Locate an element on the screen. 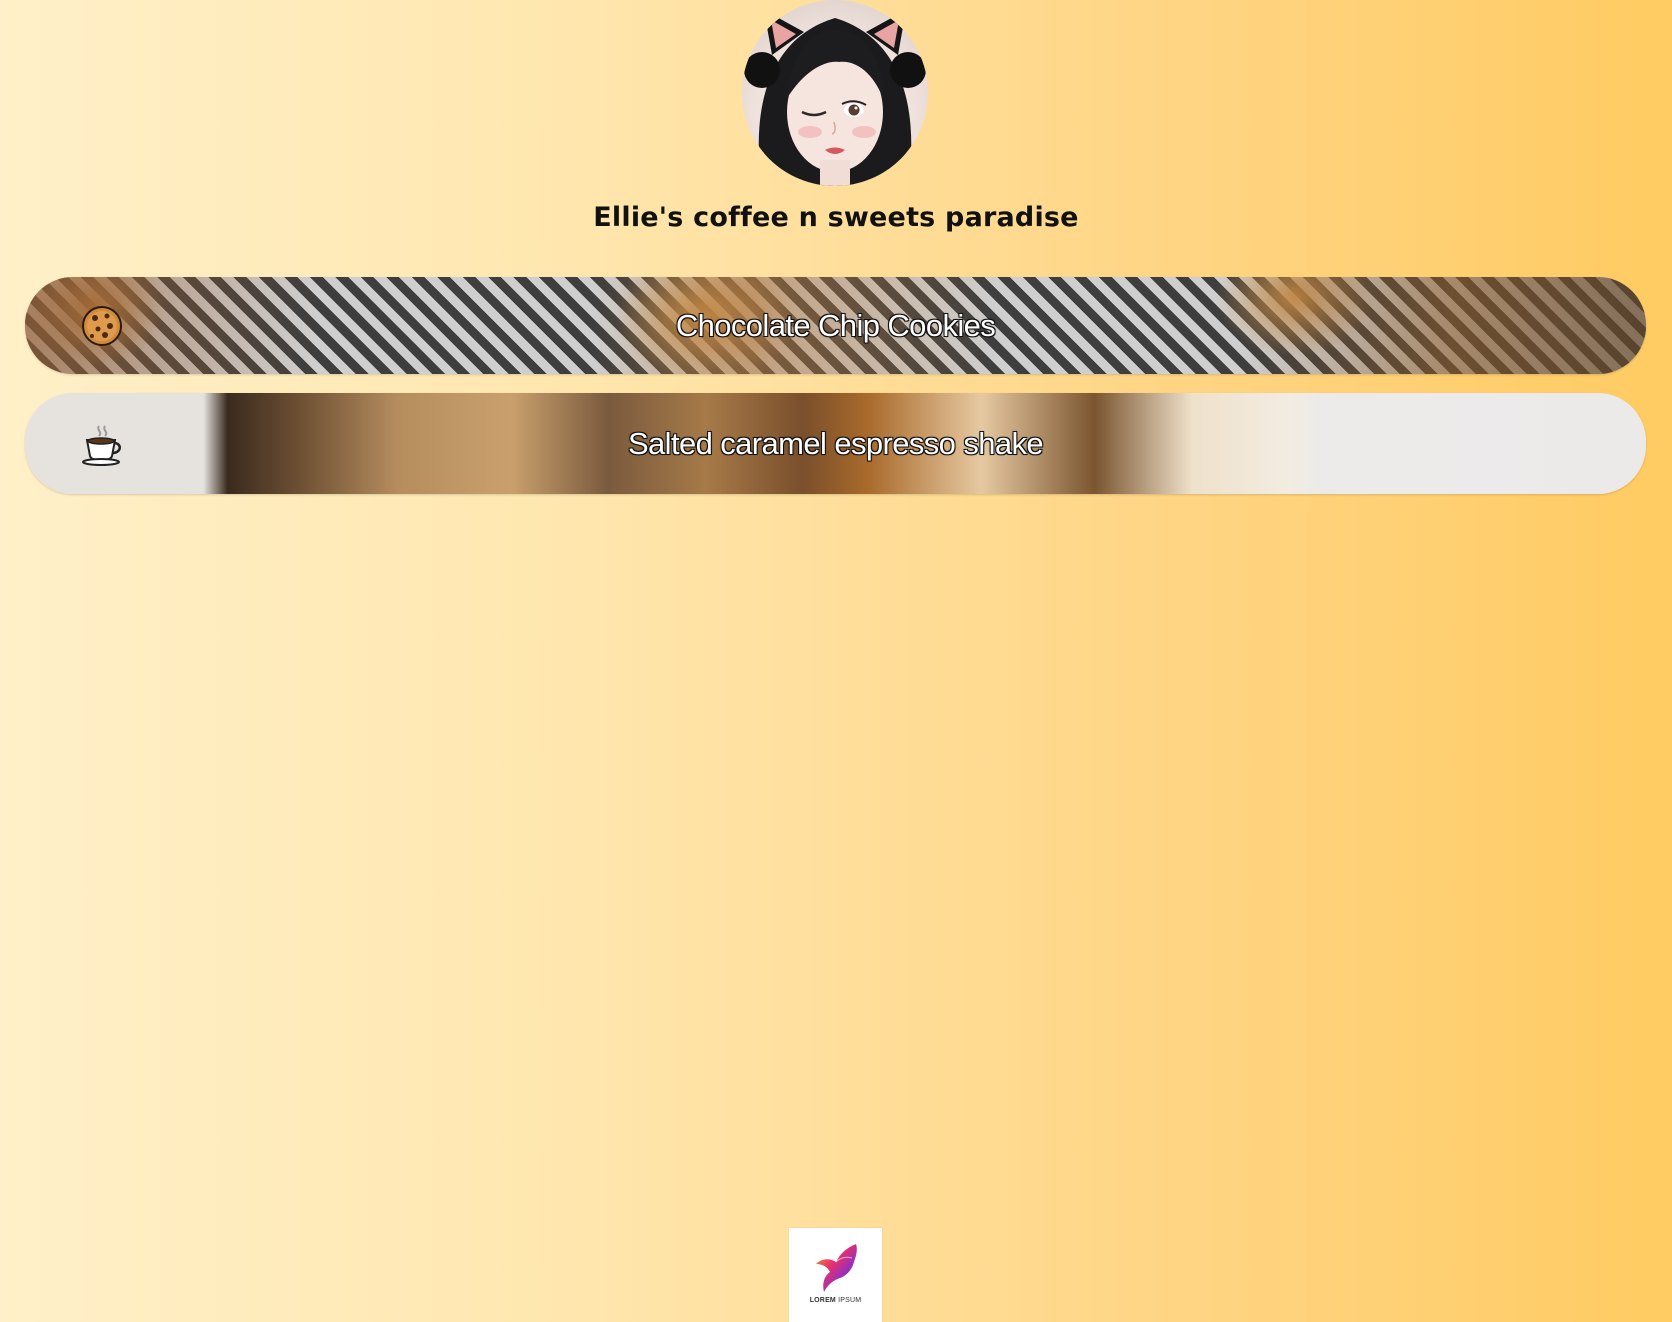 Image resolution: width=1672 pixels, height=1322 pixels. profile-avatar is located at coordinates (835, 93).